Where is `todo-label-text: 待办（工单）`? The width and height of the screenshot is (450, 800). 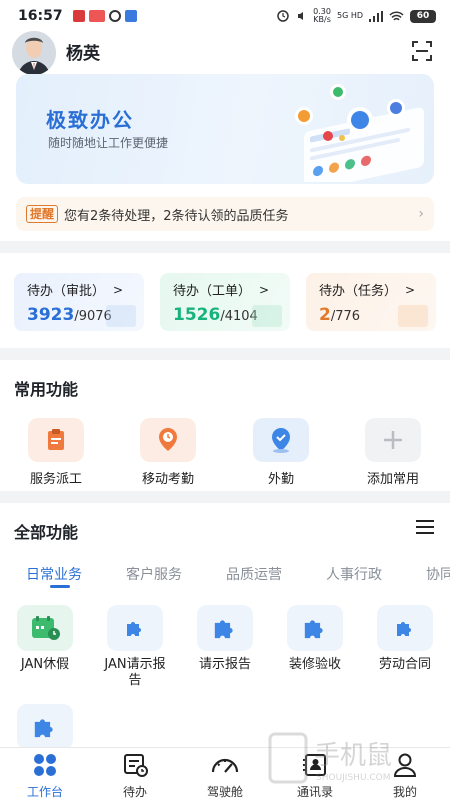
todo-label-text: 待办（工单） is located at coordinates (212, 291).